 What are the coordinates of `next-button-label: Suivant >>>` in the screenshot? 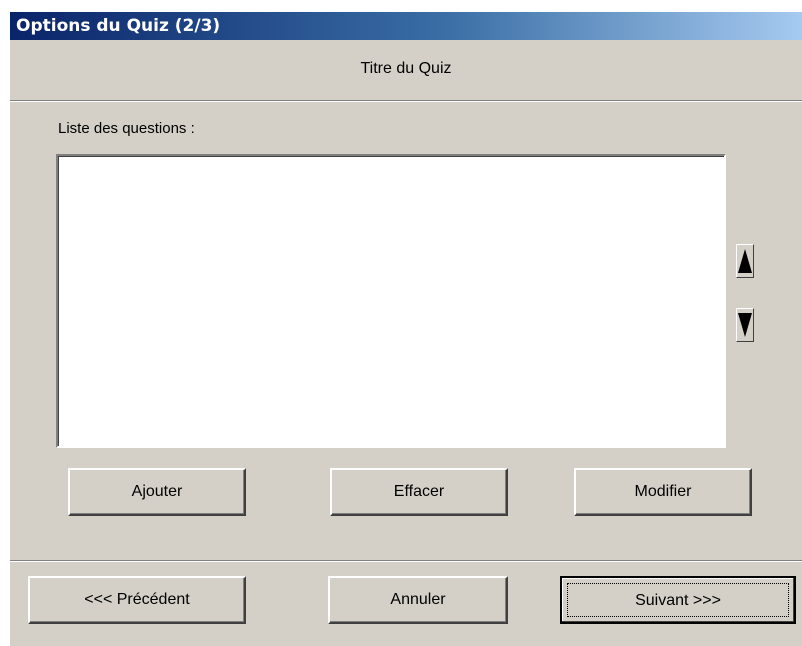 It's located at (678, 600).